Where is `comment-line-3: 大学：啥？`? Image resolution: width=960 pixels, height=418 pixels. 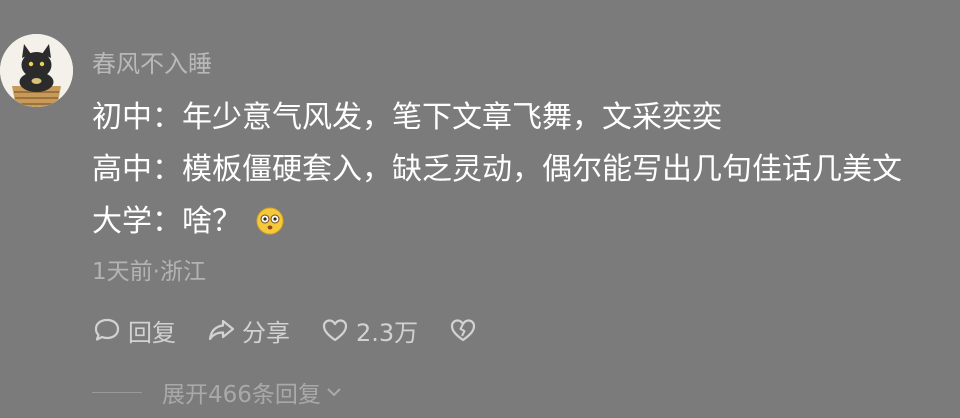 comment-line-3: 大学：啥？ is located at coordinates (522, 228).